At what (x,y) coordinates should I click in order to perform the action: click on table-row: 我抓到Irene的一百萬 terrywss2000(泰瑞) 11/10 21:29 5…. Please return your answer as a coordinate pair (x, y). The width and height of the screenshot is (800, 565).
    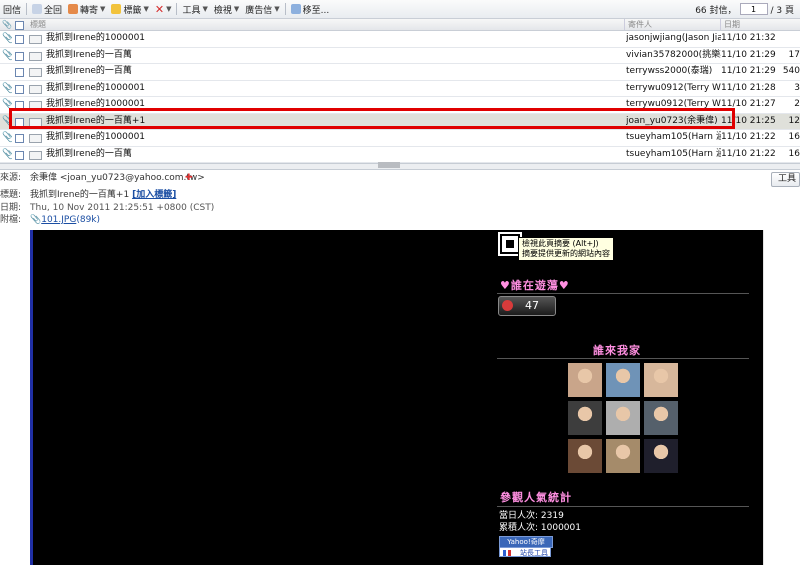
    Looking at the image, I should click on (400, 72).